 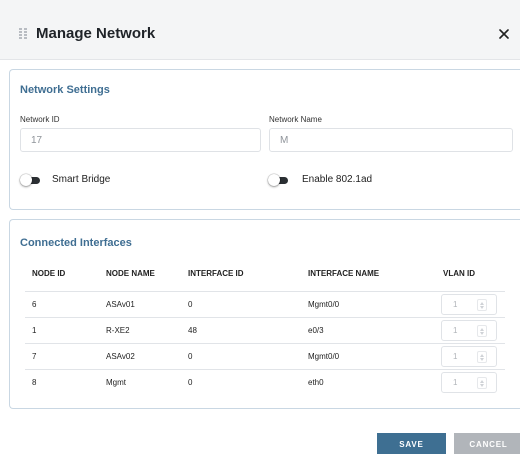 What do you see at coordinates (260, 30) in the screenshot?
I see `dialog-header: Manage Network` at bounding box center [260, 30].